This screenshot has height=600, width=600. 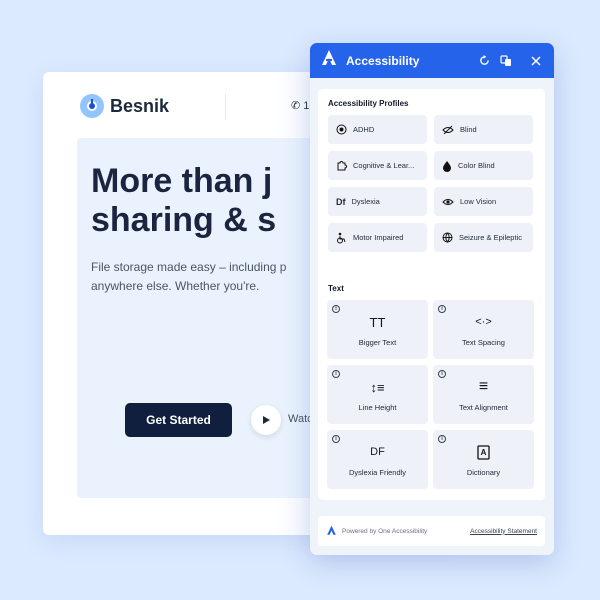 What do you see at coordinates (448, 129) in the screenshot?
I see `eye-off-icon` at bounding box center [448, 129].